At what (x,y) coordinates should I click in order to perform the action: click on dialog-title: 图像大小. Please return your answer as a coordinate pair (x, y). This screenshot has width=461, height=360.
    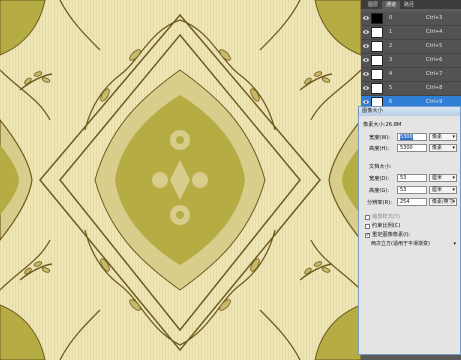
    Looking at the image, I should click on (409, 111).